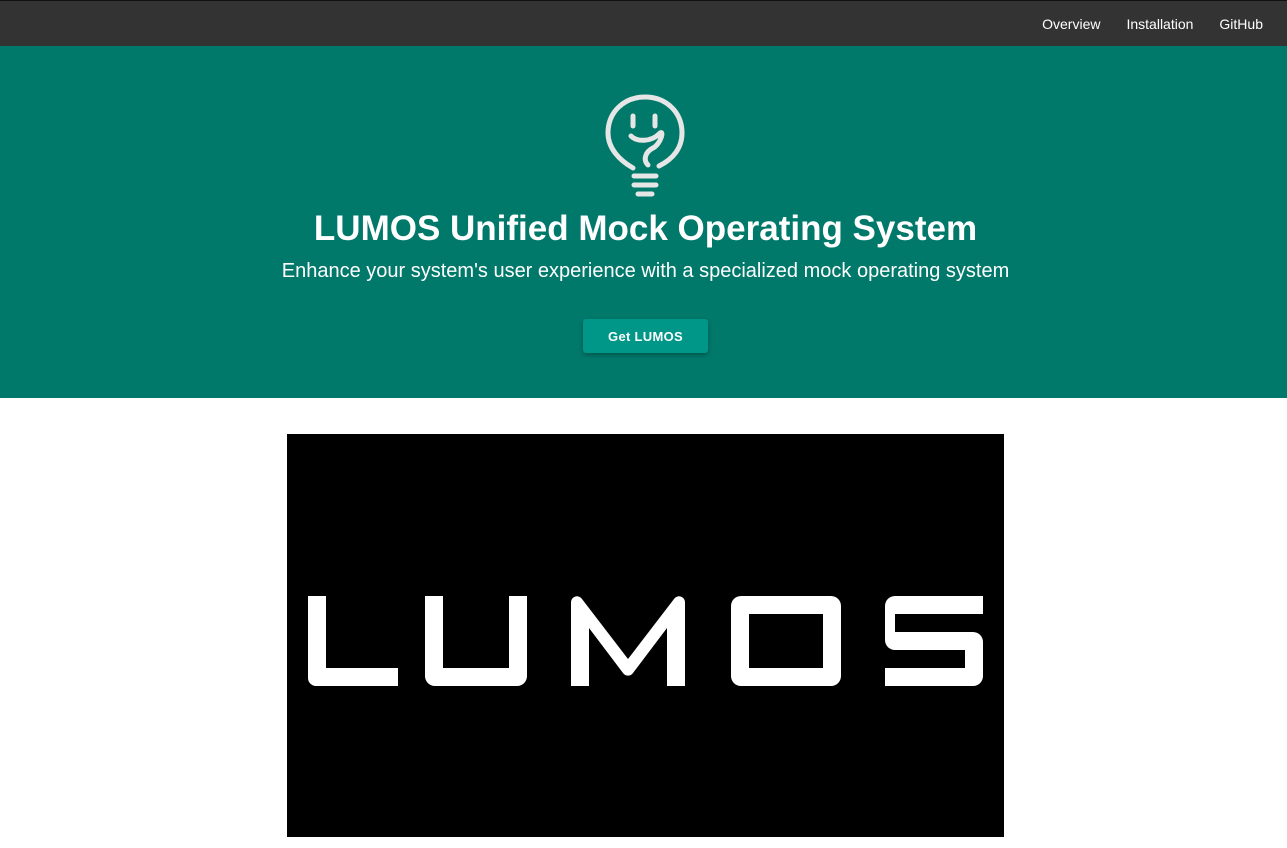 Image resolution: width=1287 pixels, height=848 pixels. I want to click on lightbulb-smiley-icon, so click(645, 149).